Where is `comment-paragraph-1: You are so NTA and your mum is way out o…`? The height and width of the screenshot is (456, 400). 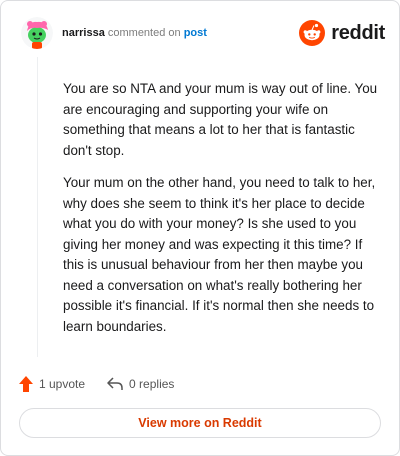 comment-paragraph-1: You are so NTA and your mum is way out o… is located at coordinates (220, 119).